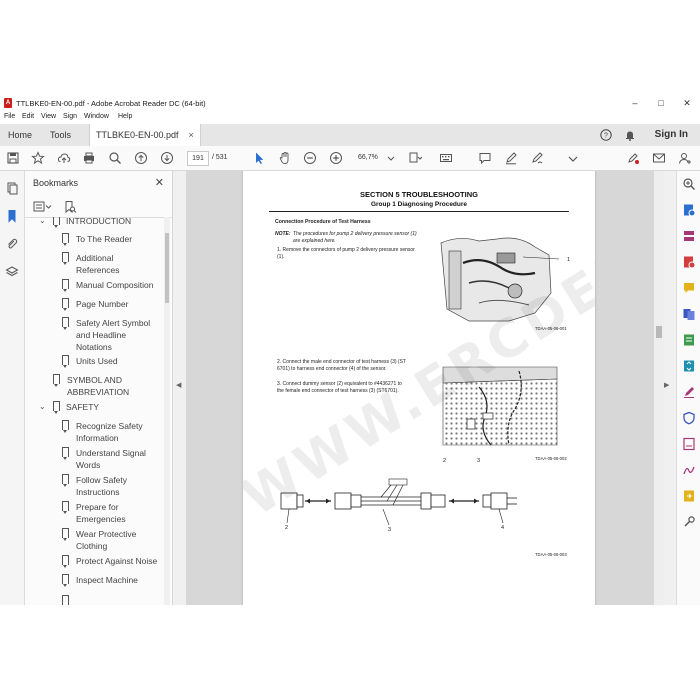  I want to click on combine-files-icon, so click(689, 314).